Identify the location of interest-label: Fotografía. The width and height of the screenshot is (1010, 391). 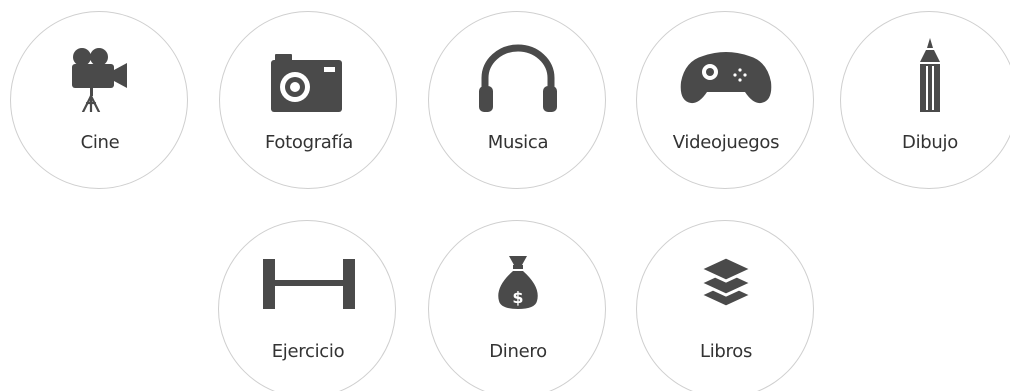
(309, 142).